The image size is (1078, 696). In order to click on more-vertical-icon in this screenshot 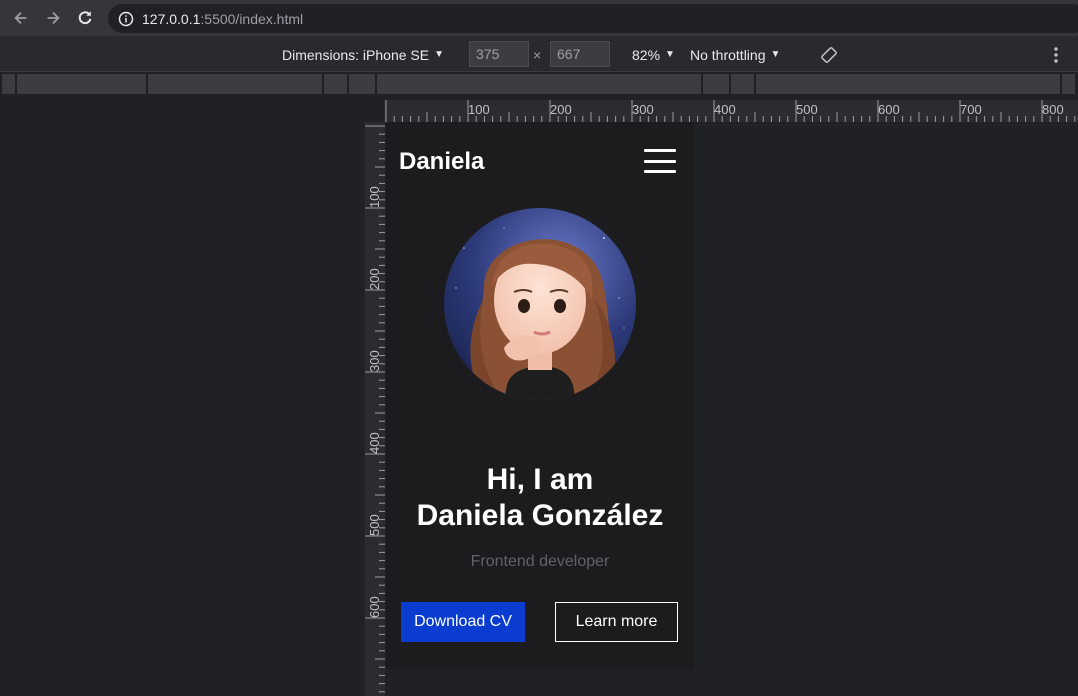, I will do `click(1056, 54)`.